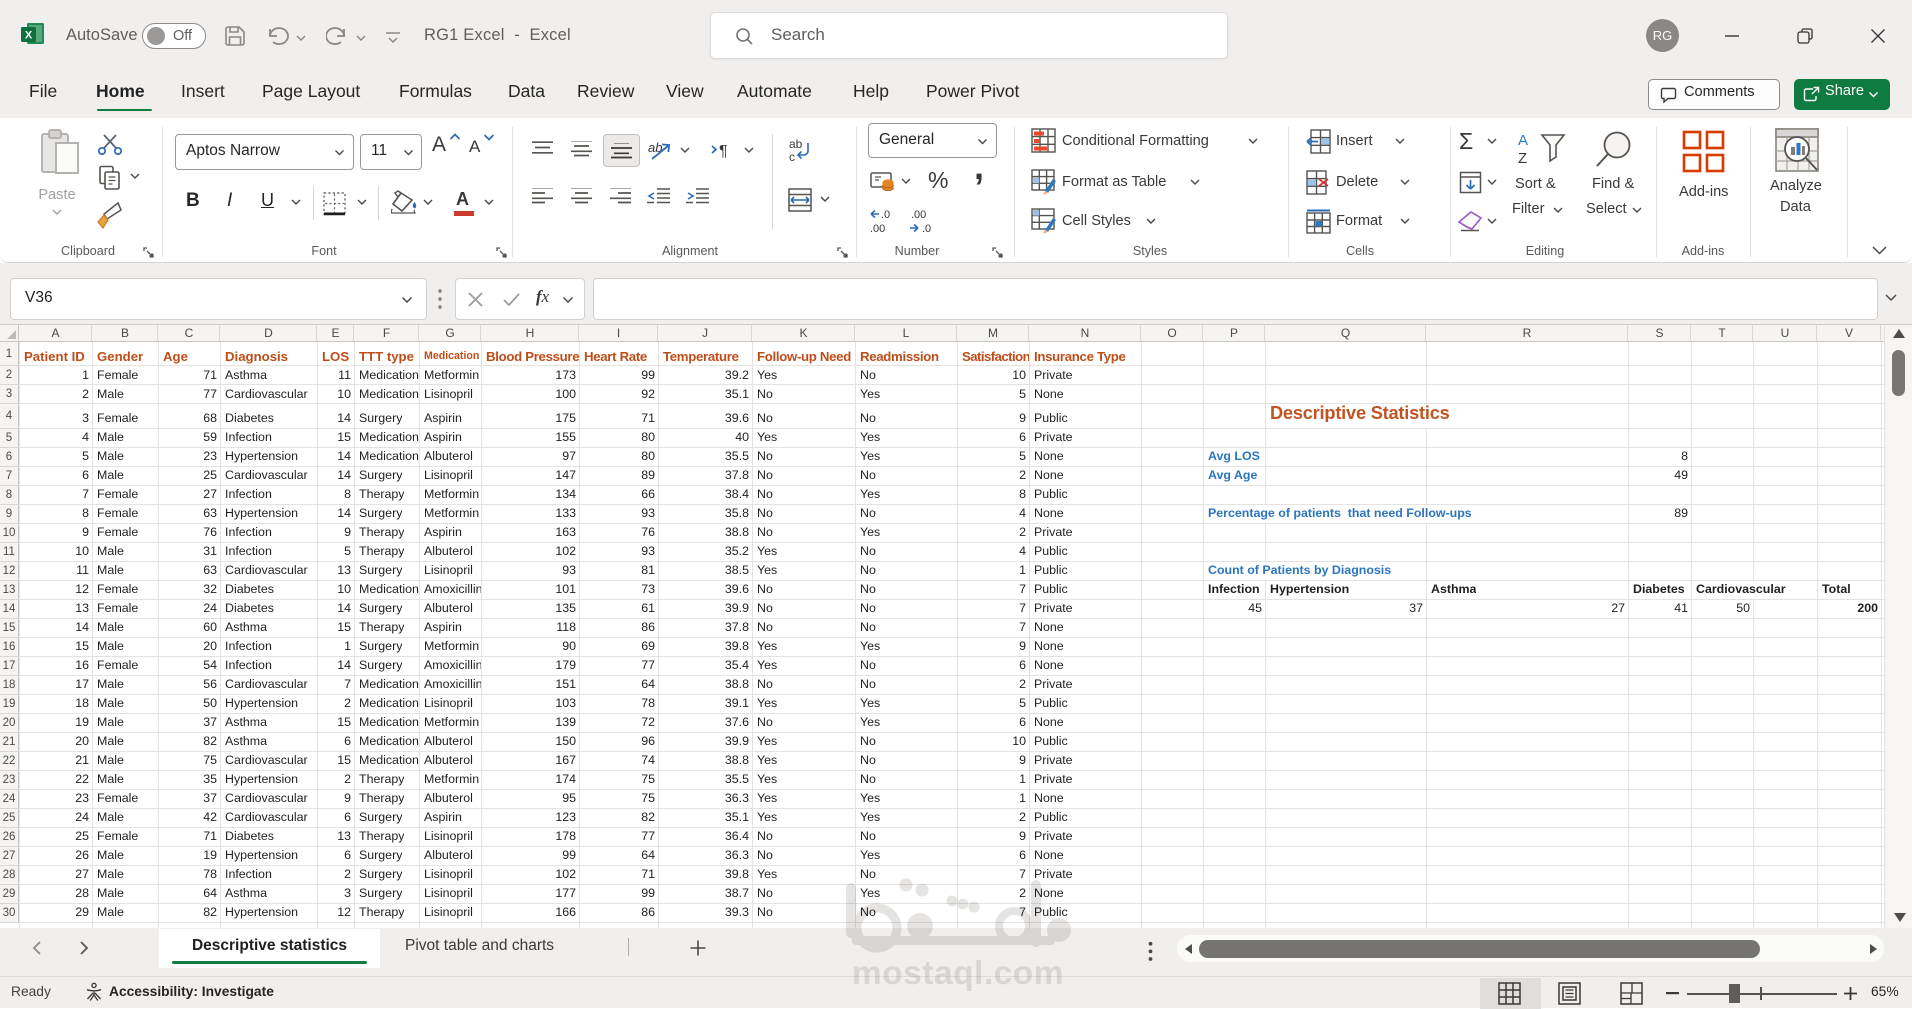 The height and width of the screenshot is (1009, 1912). I want to click on svg-text: ab, so click(796, 144).